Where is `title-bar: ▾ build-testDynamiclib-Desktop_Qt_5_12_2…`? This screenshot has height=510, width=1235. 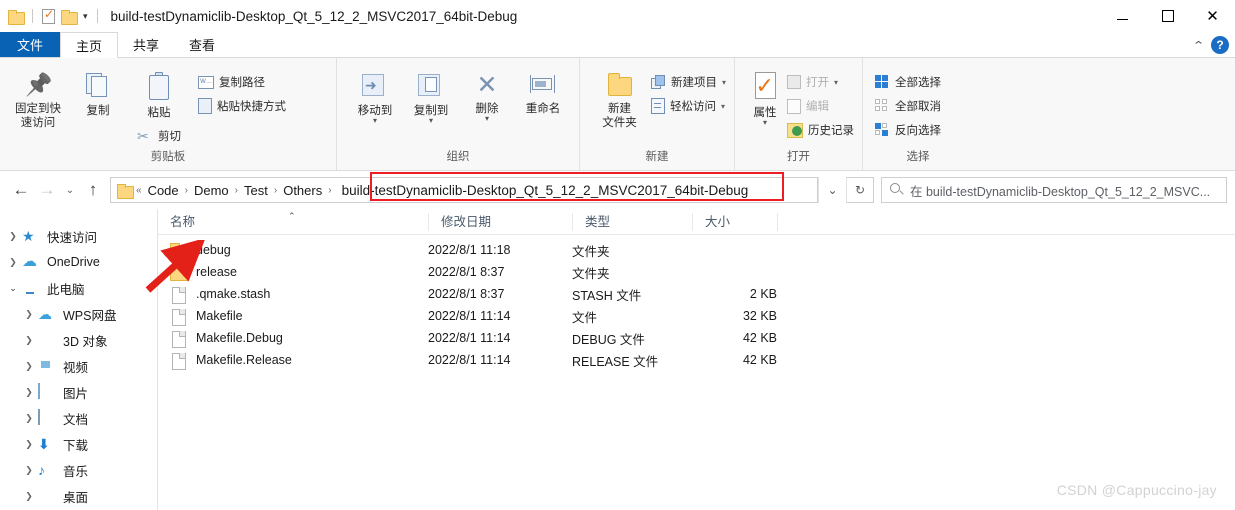
title-bar: ▾ build-testDynamiclib-Desktop_Qt_5_12_2… is located at coordinates (617, 16).